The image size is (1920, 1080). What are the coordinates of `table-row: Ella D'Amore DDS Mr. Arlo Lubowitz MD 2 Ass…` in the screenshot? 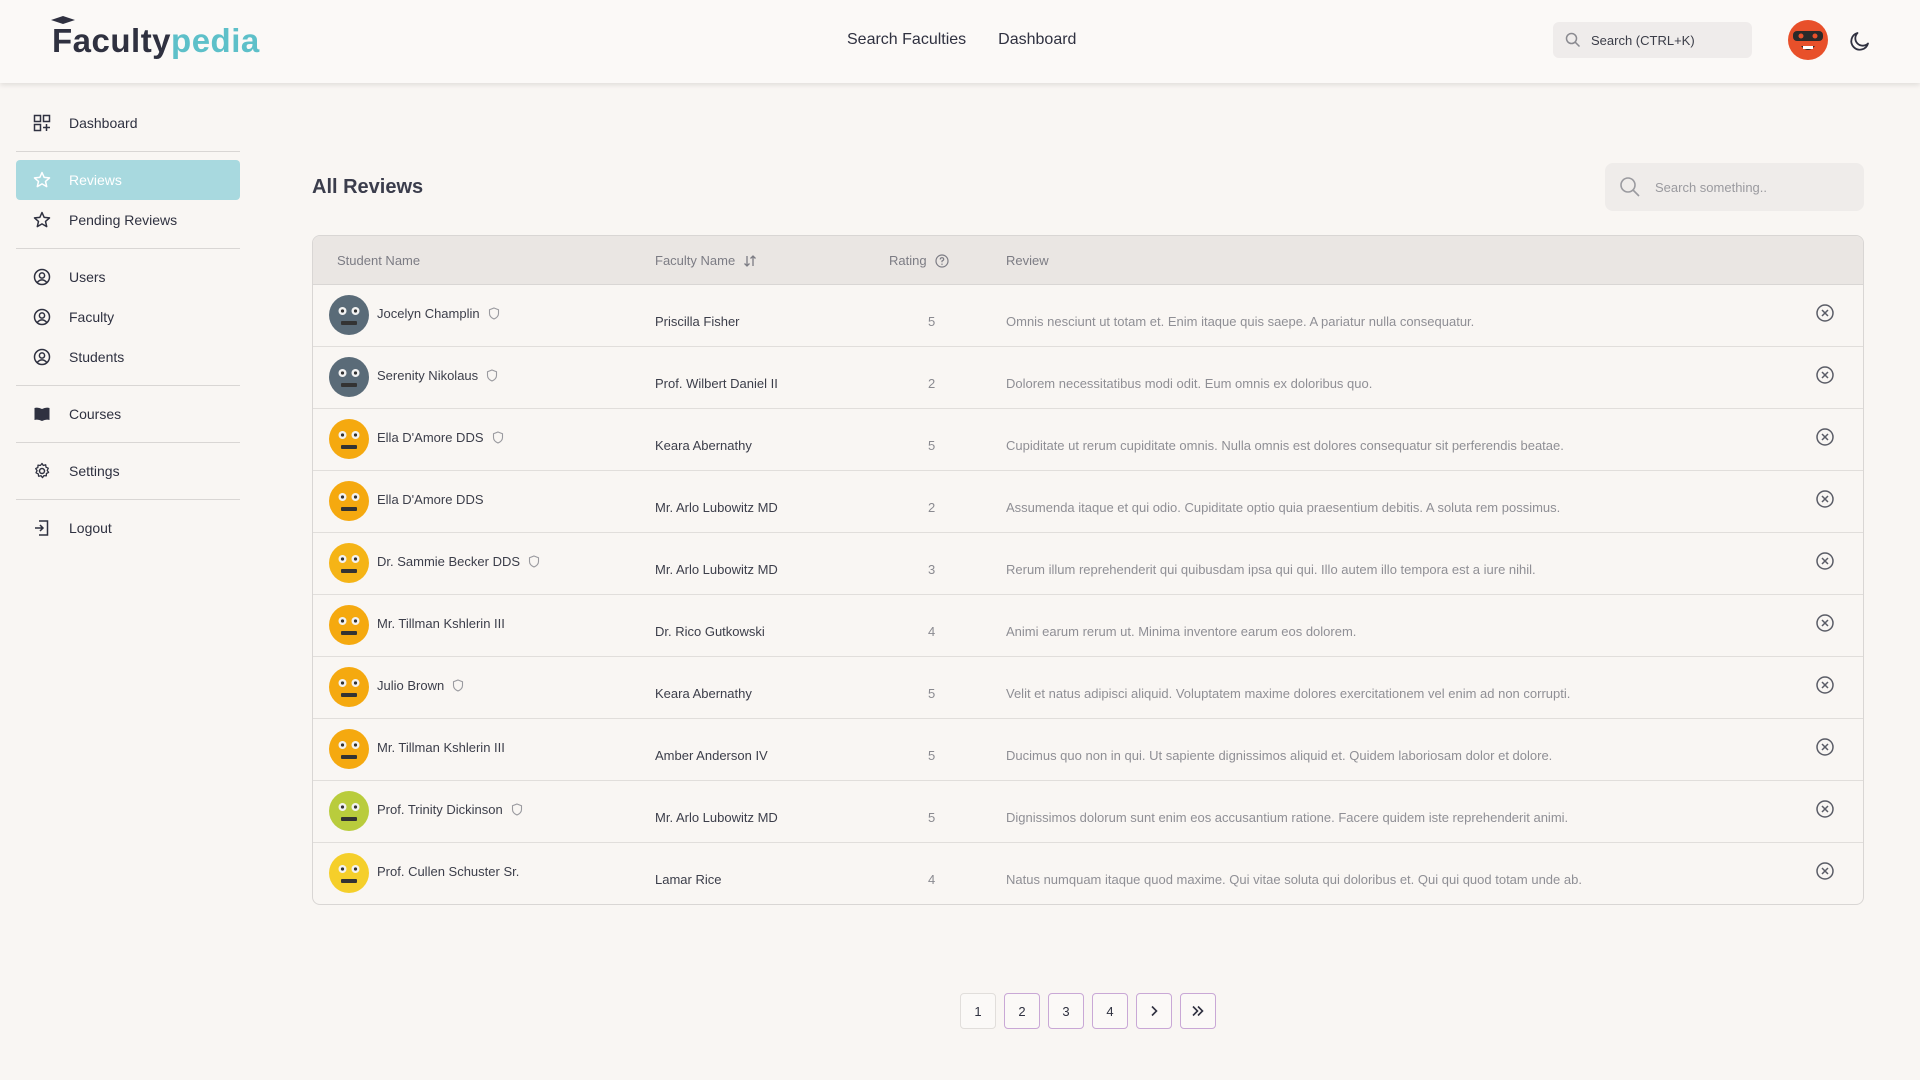 It's located at (1088, 502).